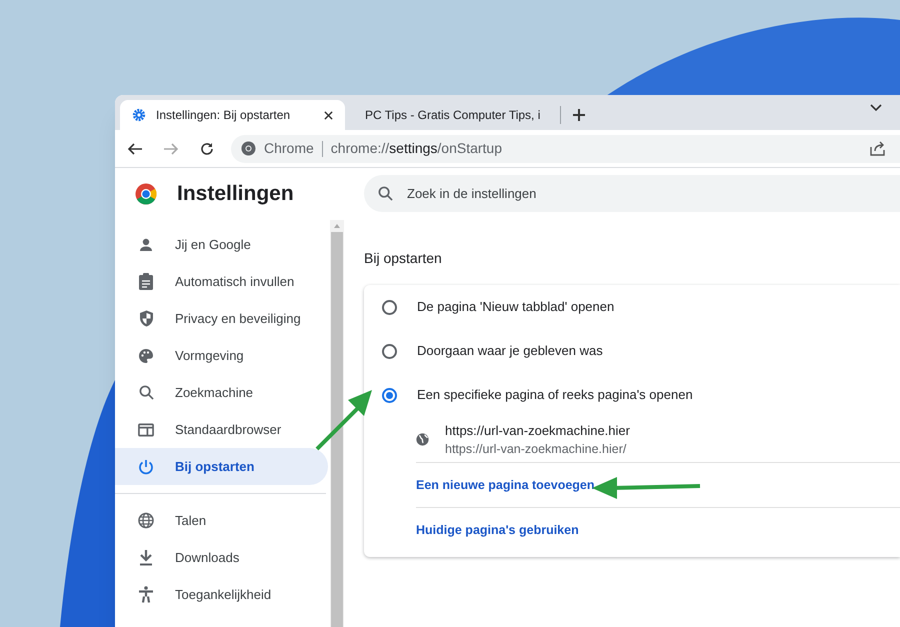 Image resolution: width=900 pixels, height=627 pixels. What do you see at coordinates (222, 244) in the screenshot?
I see `sidebar-item: Jij en Google` at bounding box center [222, 244].